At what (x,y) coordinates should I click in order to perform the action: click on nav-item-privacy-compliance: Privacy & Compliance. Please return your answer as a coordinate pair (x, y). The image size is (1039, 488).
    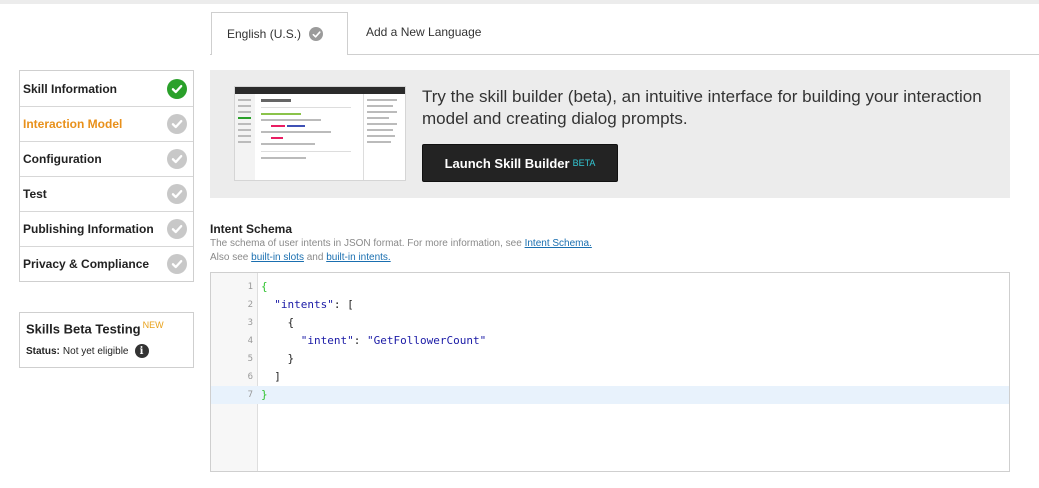
    Looking at the image, I should click on (106, 263).